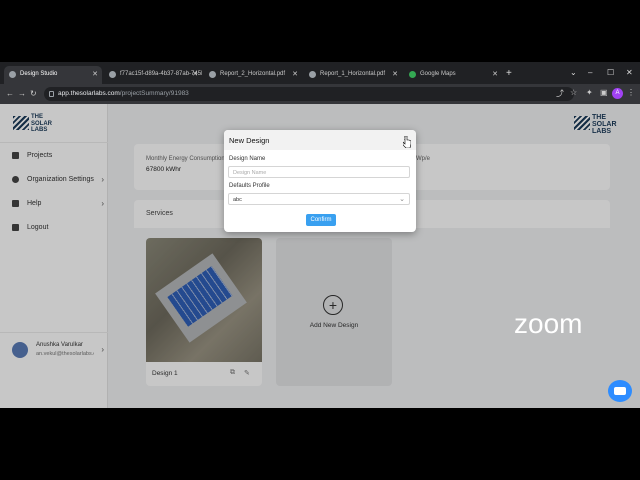  Describe the element at coordinates (610, 72) in the screenshot. I see `maximize-icon: ☐` at that location.